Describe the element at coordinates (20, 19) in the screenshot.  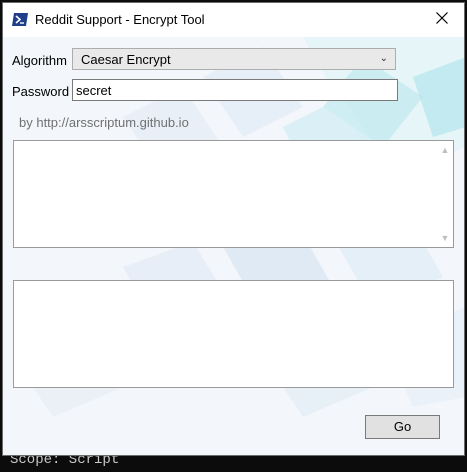
I see `powershell-icon` at that location.